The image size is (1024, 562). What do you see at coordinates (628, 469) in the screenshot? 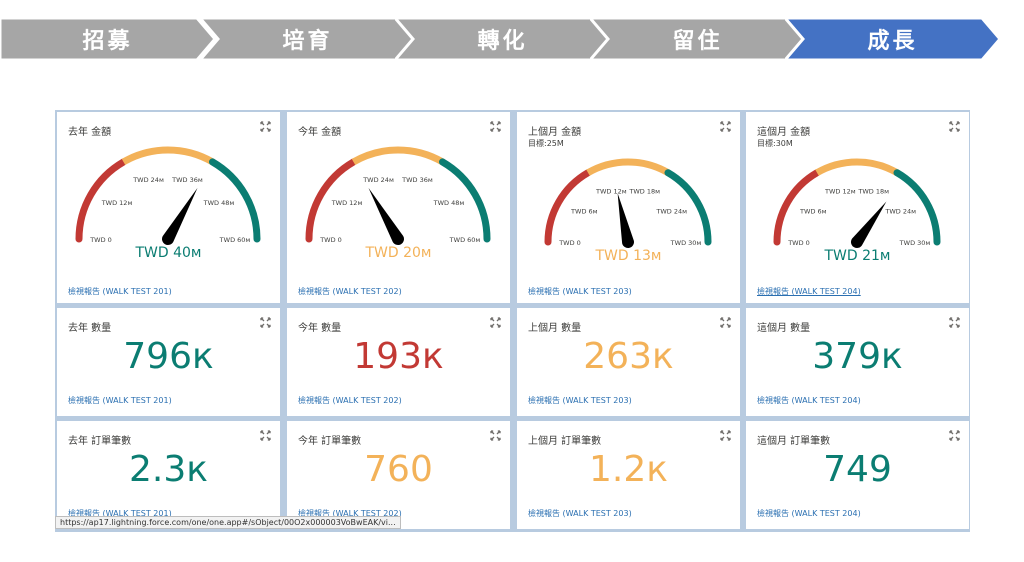
I see `metric-value: 1.2к` at bounding box center [628, 469].